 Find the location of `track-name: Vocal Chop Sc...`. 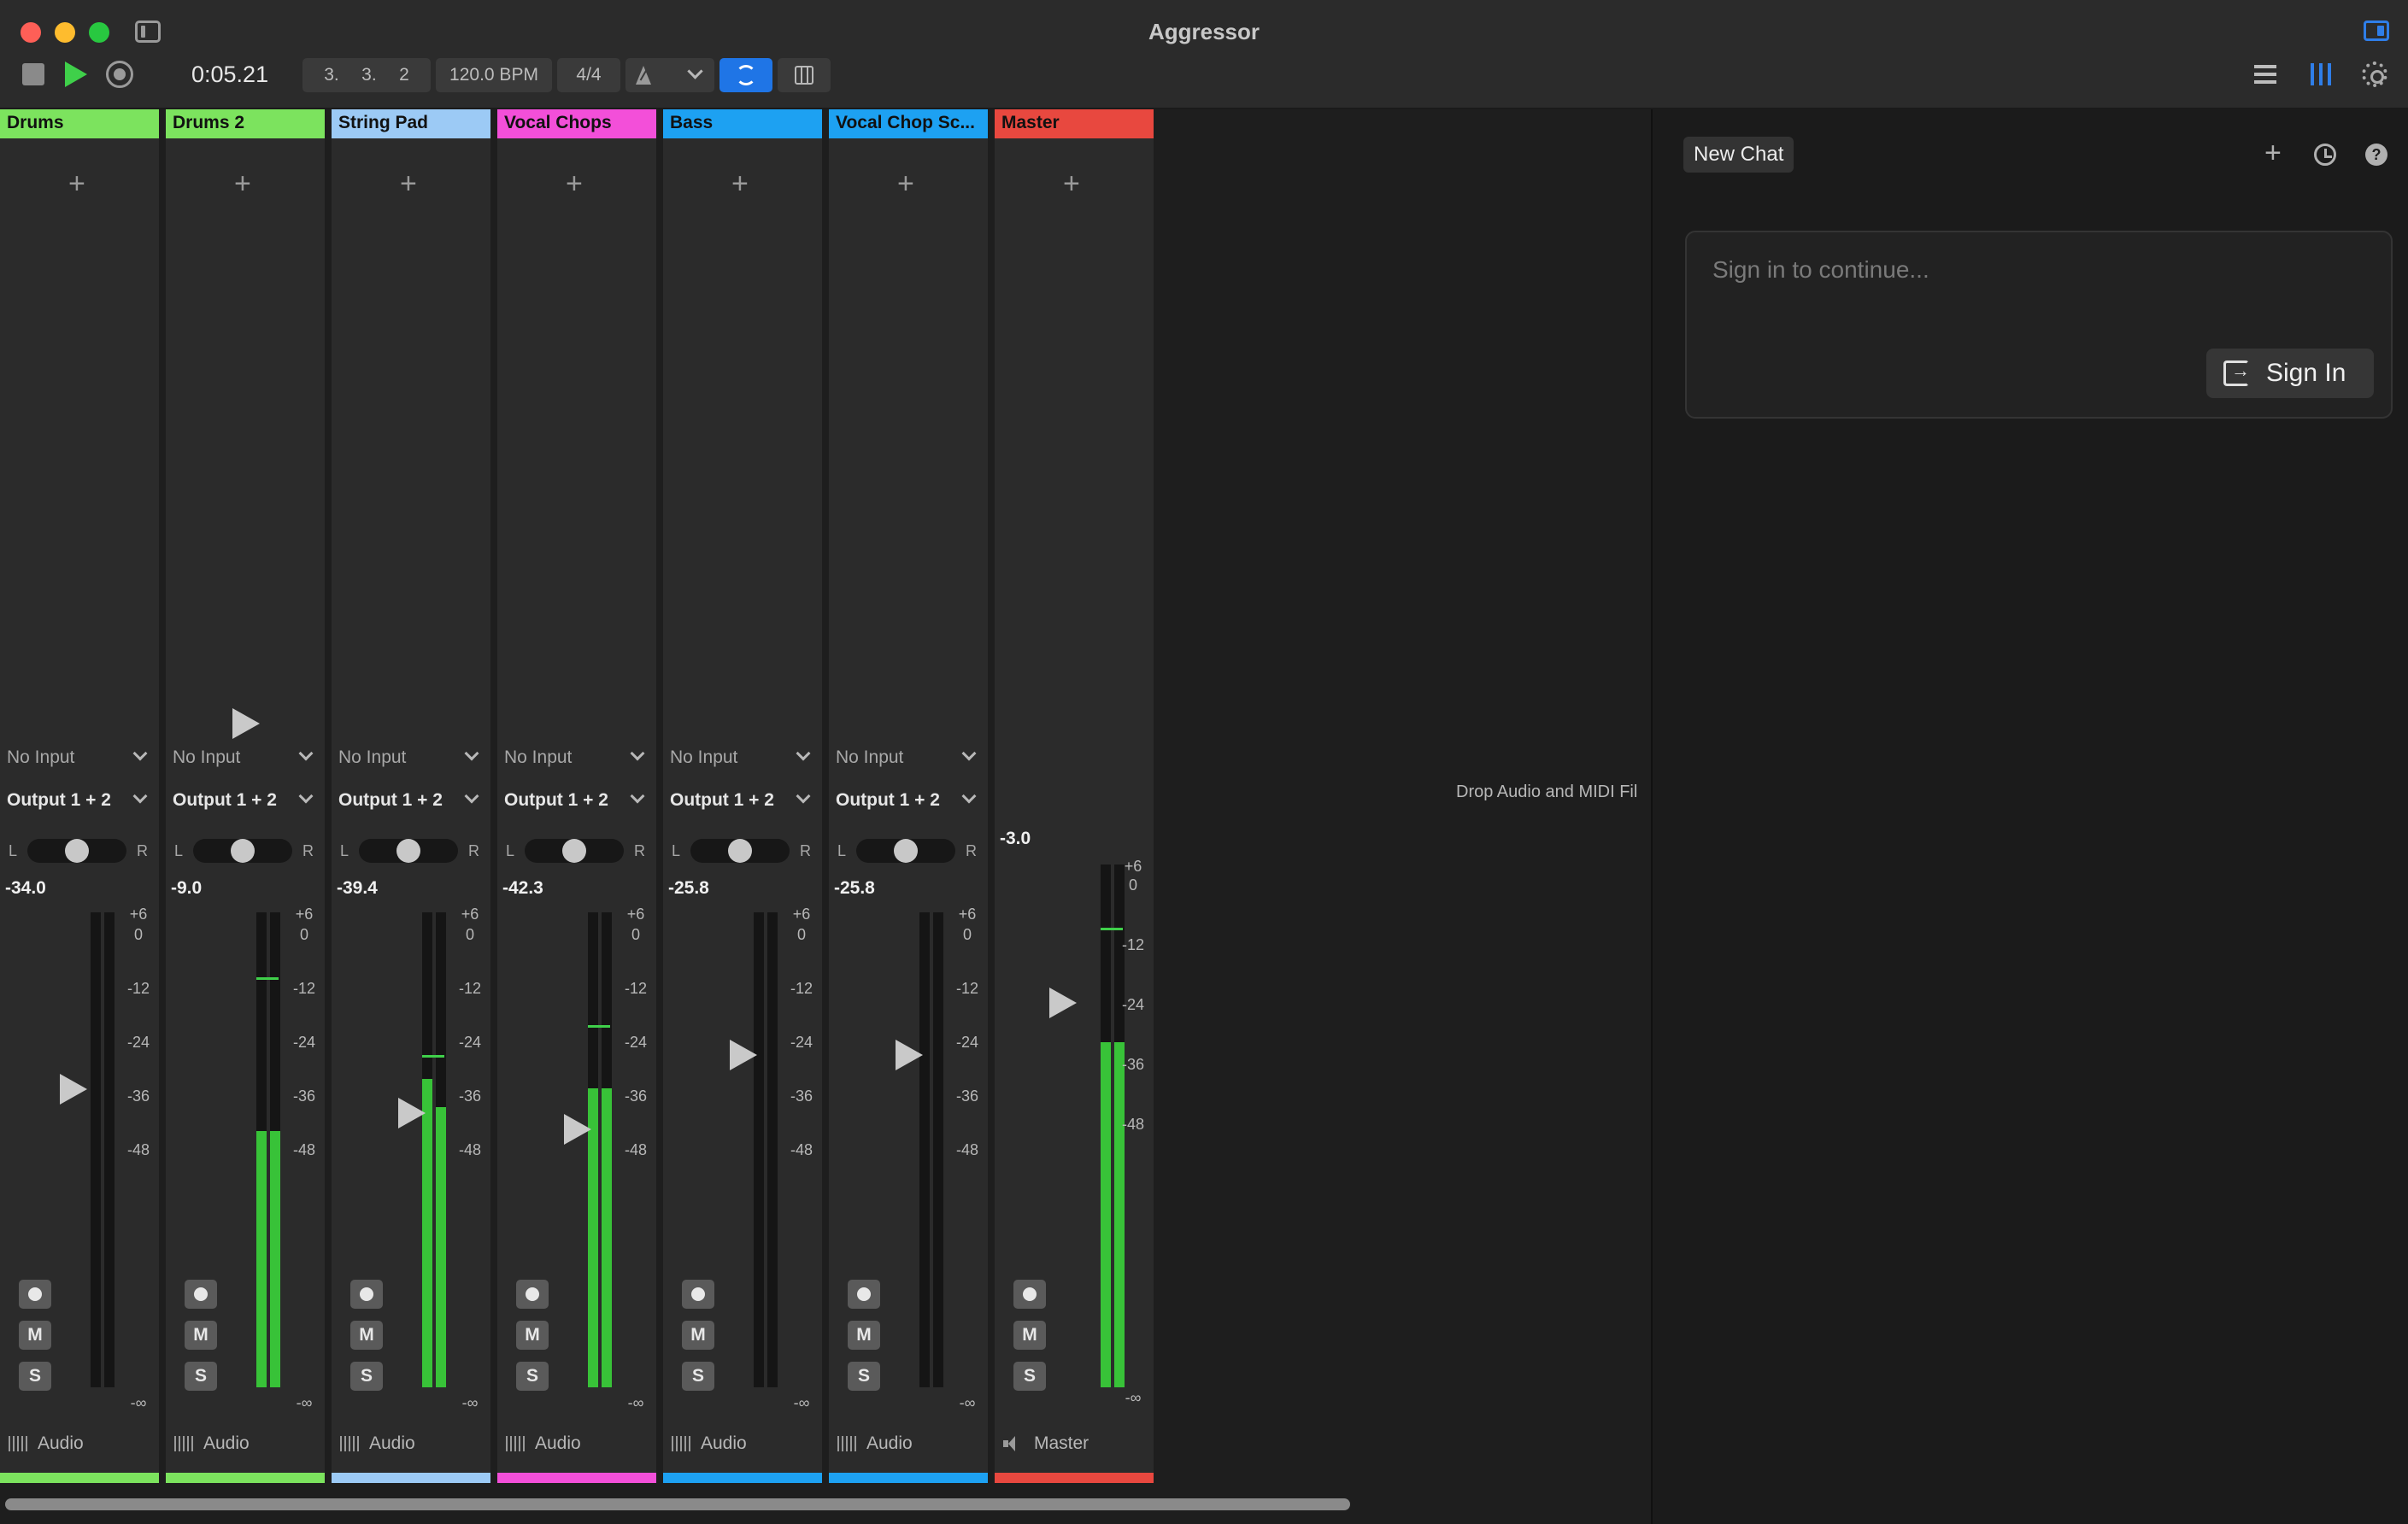

track-name: Vocal Chop Sc... is located at coordinates (908, 124).